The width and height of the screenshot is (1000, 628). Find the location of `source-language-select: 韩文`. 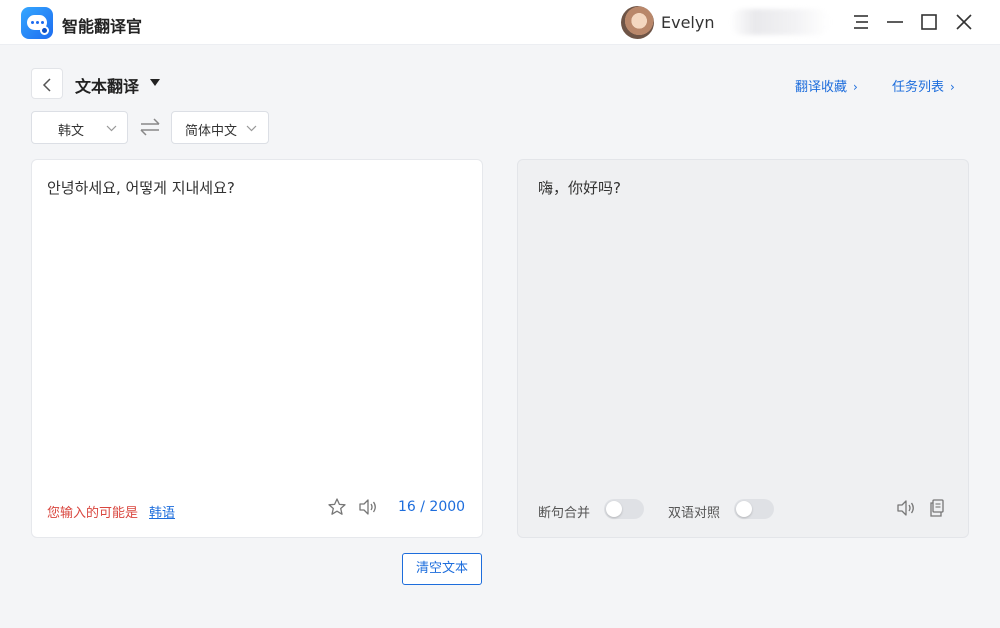

source-language-select: 韩文 is located at coordinates (79, 127).